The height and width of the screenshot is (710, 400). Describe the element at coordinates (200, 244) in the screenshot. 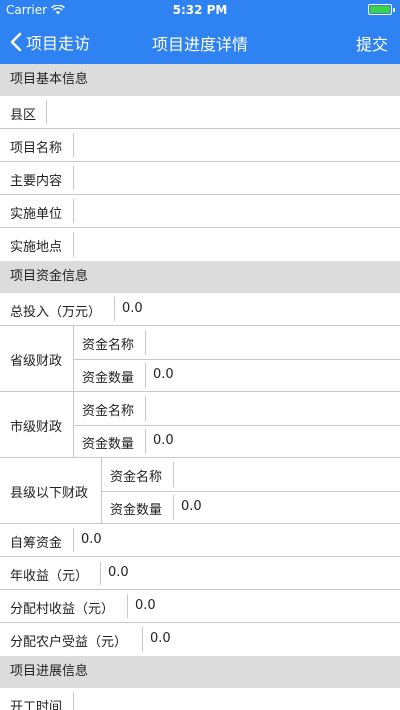

I see `field-implementing-location: 实施地点` at that location.